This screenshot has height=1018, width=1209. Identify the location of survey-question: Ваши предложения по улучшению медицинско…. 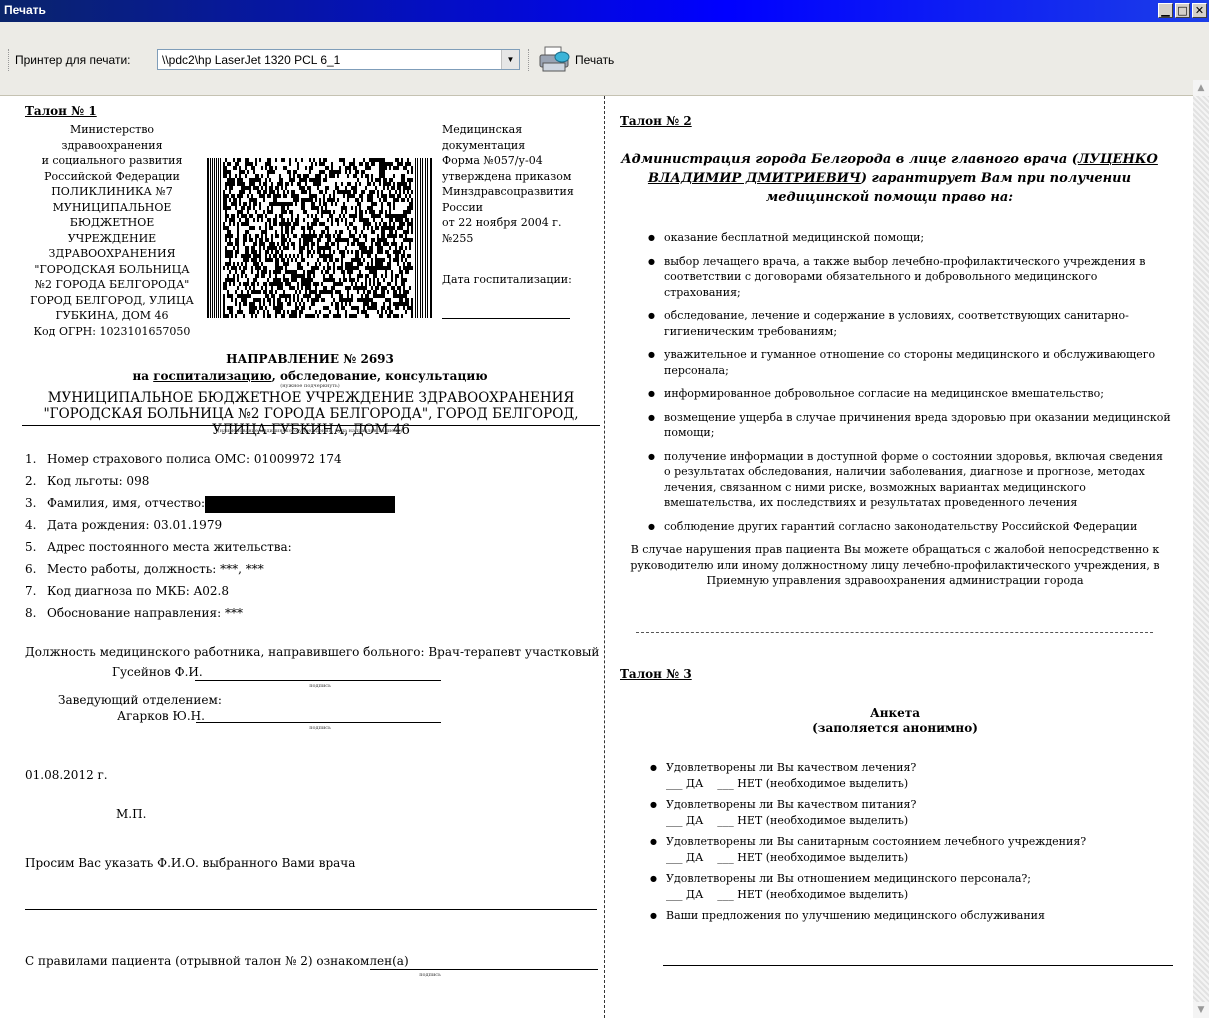
(910, 916).